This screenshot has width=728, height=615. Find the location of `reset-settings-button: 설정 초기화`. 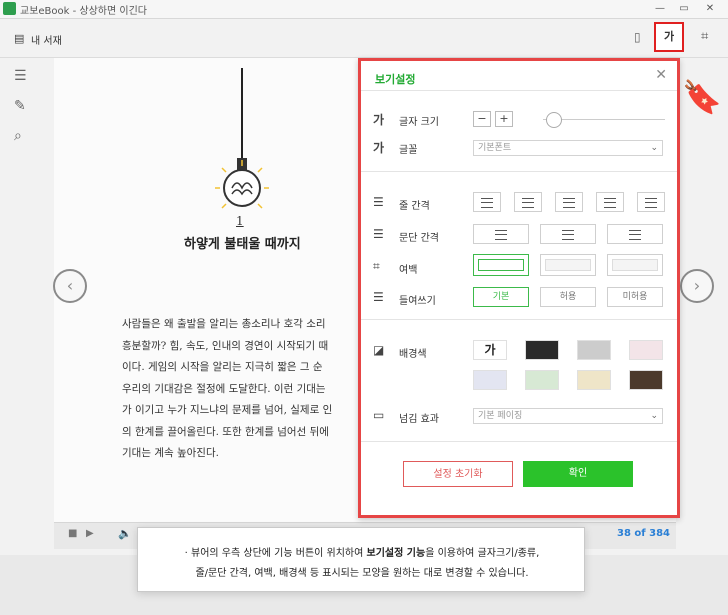

reset-settings-button: 설정 초기화 is located at coordinates (458, 474).